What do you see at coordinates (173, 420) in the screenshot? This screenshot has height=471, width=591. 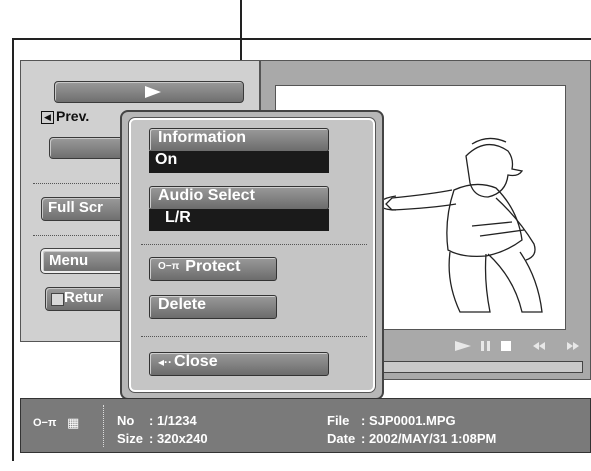 I see `no-value: : 1/1234` at bounding box center [173, 420].